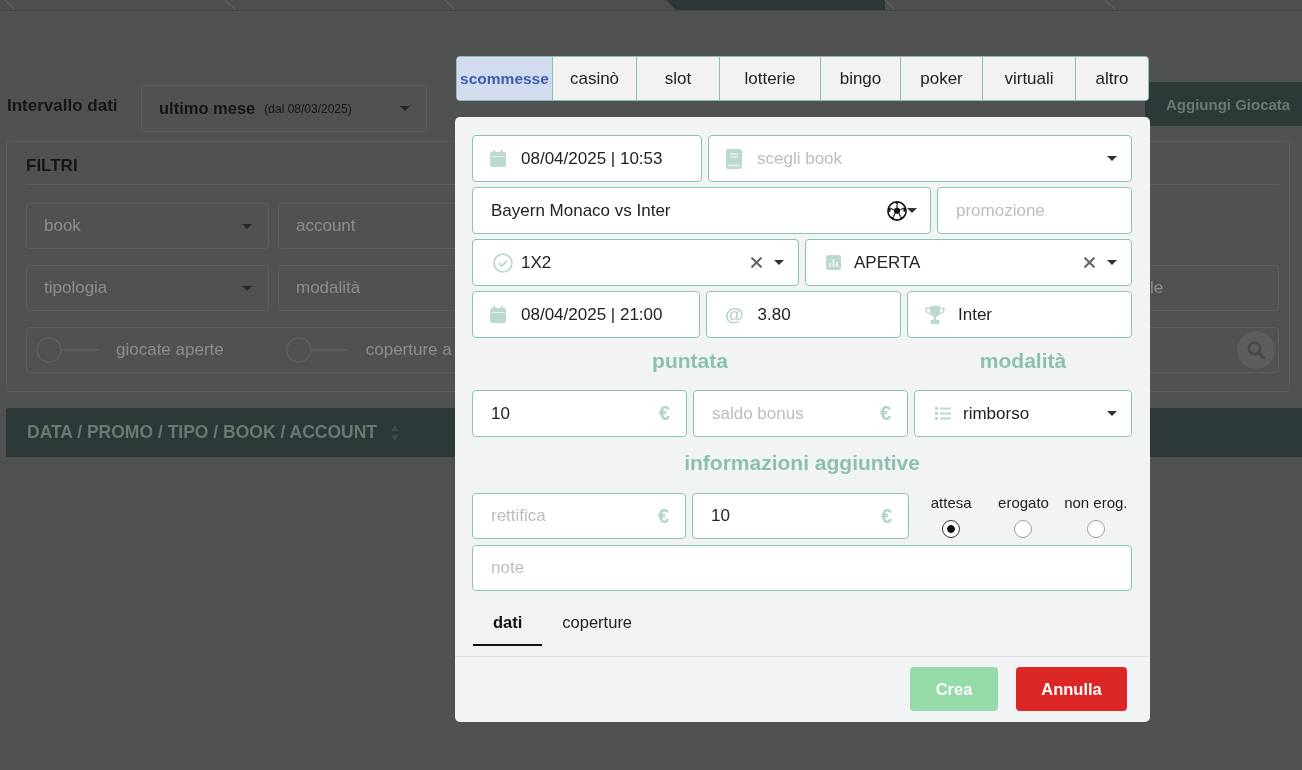 Image resolution: width=1302 pixels, height=770 pixels. Describe the element at coordinates (635, 262) in the screenshot. I see `market-select: 1X2` at that location.